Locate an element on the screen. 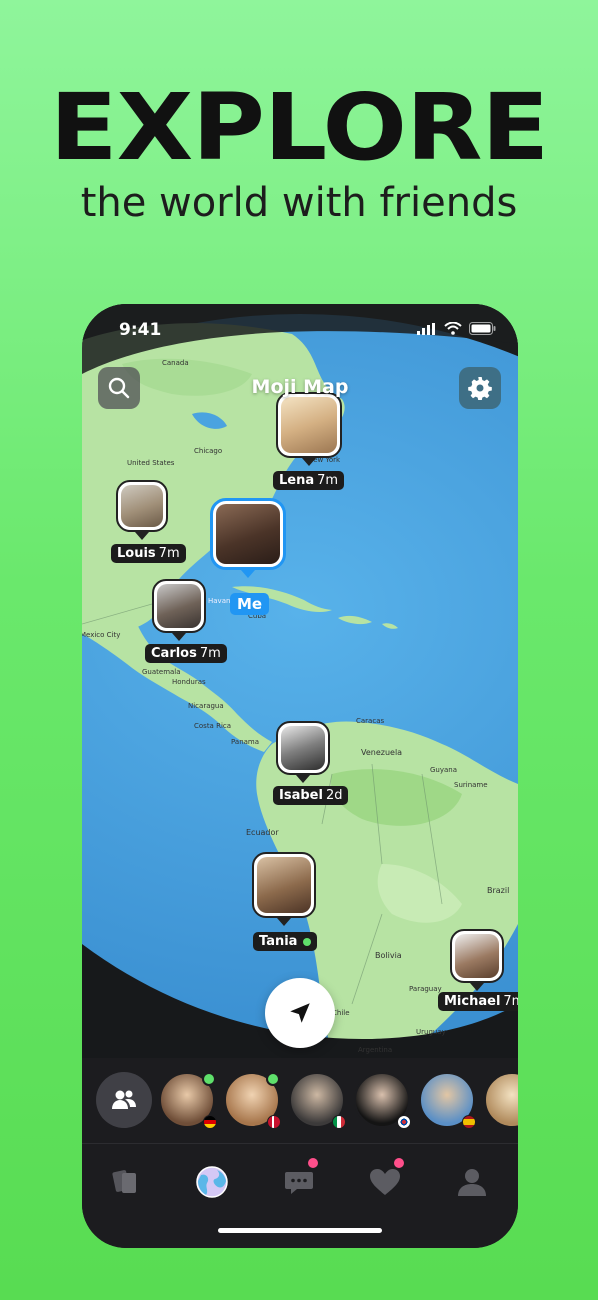 Image resolution: width=598 pixels, height=1300 pixels. friend-label-lena: Lena 7m is located at coordinates (309, 480).